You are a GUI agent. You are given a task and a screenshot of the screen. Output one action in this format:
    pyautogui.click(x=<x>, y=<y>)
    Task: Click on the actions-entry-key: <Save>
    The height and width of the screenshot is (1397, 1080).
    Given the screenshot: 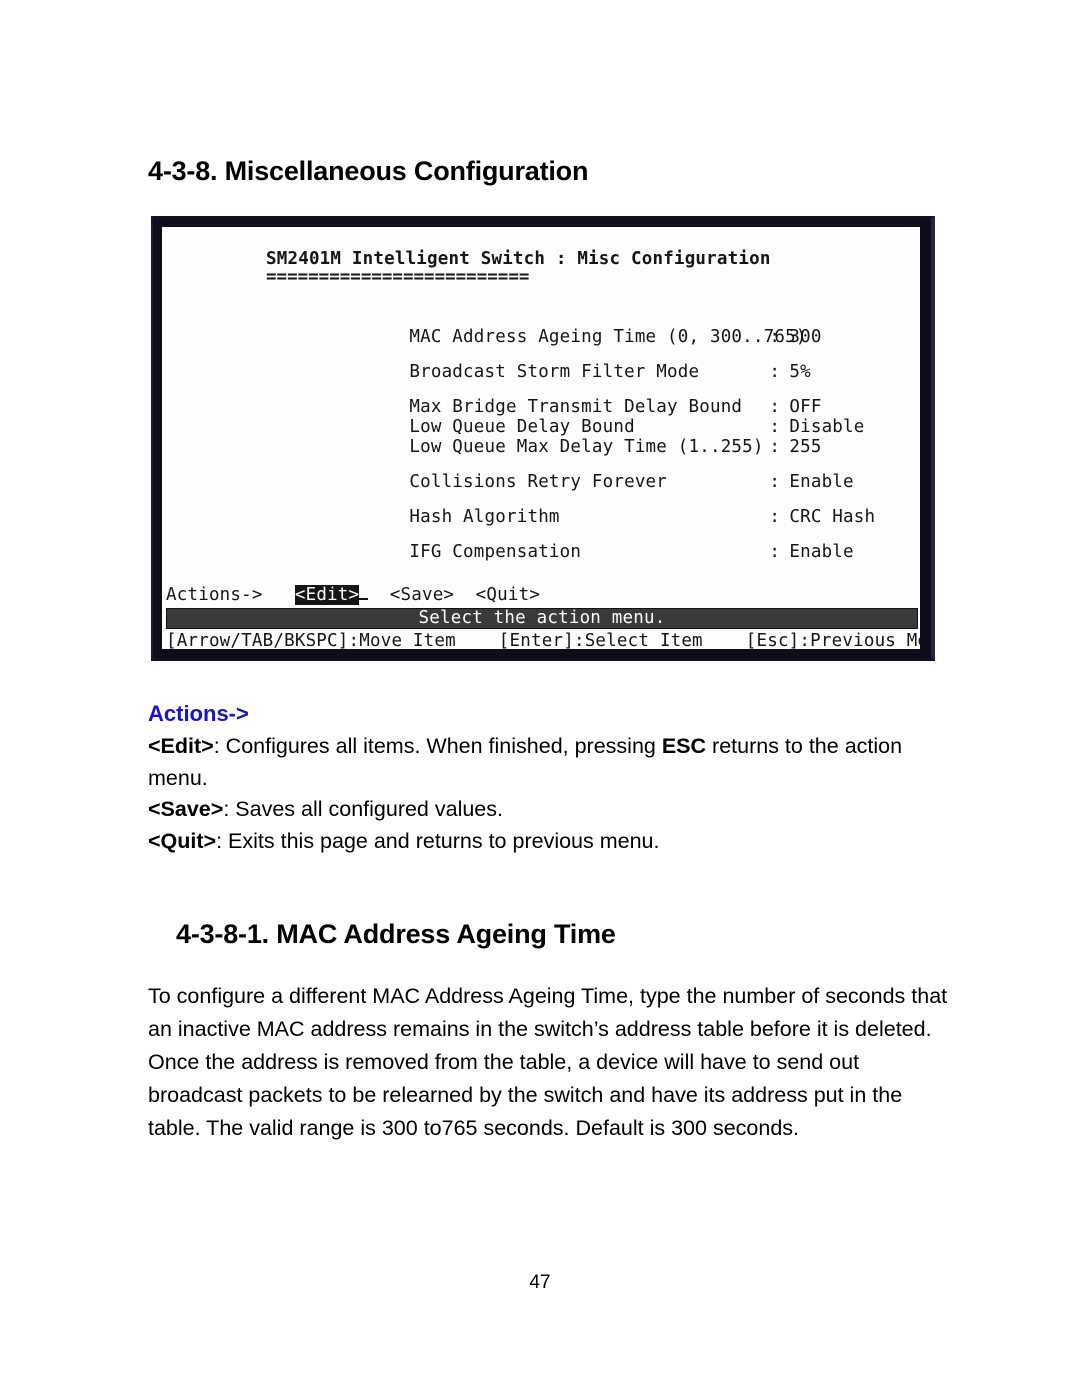 What is the action you would take?
    pyautogui.click(x=186, y=809)
    